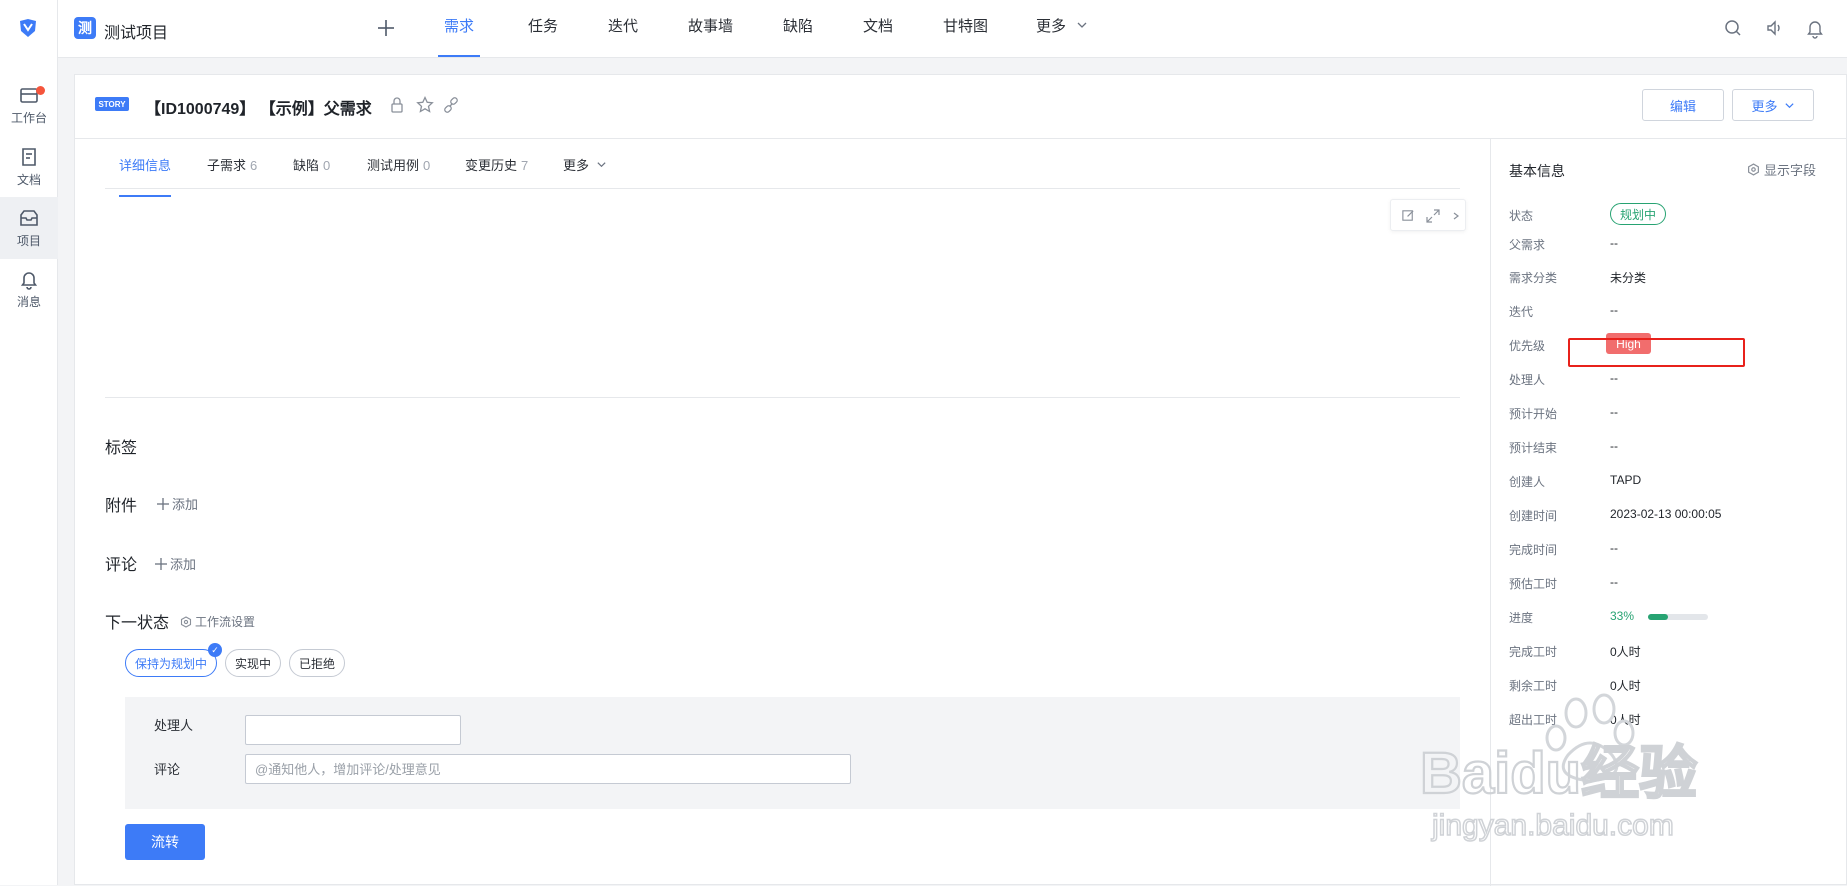 The height and width of the screenshot is (886, 1847). What do you see at coordinates (1666, 514) in the screenshot?
I see `field-value: 2023-02-13 00:00:05` at bounding box center [1666, 514].